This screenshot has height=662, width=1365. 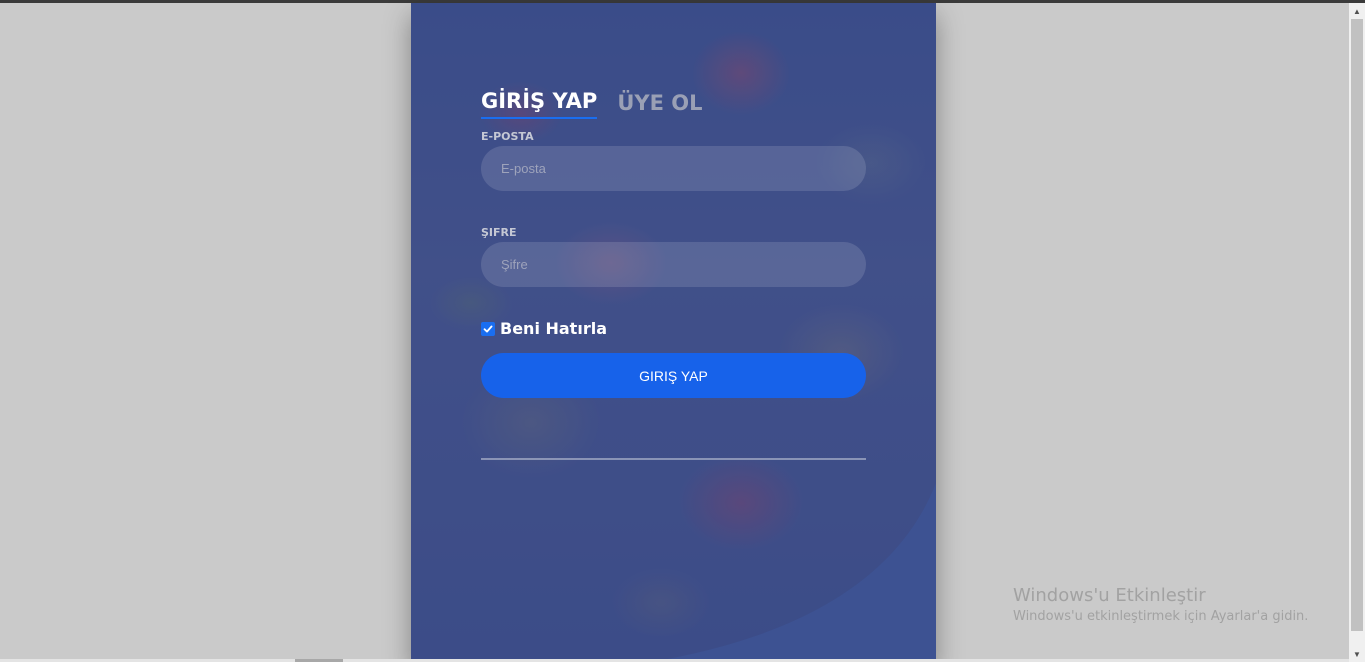 I want to click on scrollbar-thumb, so click(x=1357, y=325).